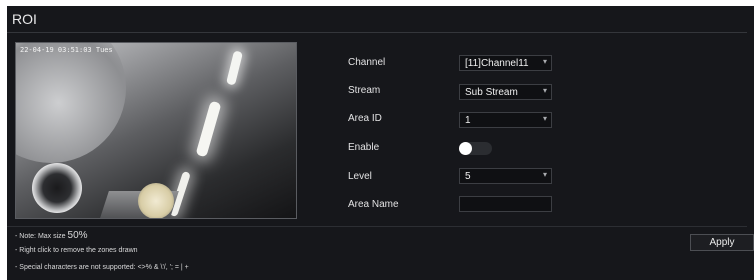 The image size is (754, 280). Describe the element at coordinates (77, 235) in the screenshot. I see `note-max-size-value: 50%` at that location.